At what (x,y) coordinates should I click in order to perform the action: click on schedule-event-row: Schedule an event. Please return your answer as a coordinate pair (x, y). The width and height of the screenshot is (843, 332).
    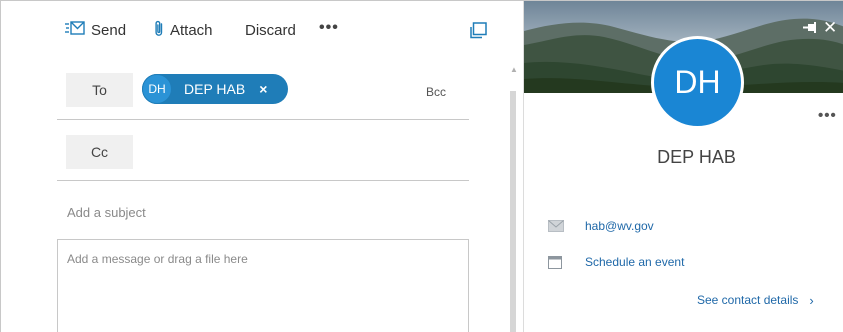
    Looking at the image, I should click on (616, 262).